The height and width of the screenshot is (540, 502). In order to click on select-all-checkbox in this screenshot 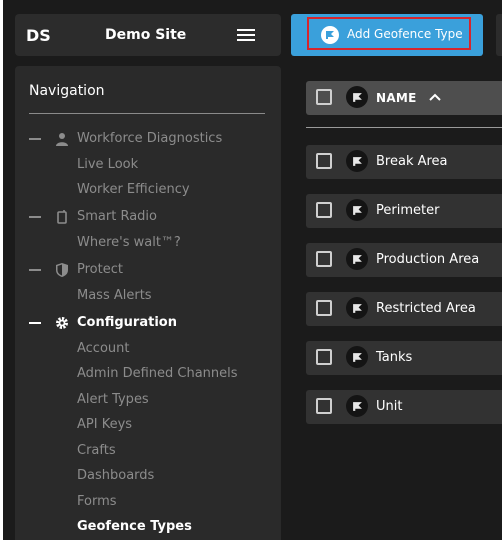, I will do `click(324, 97)`.